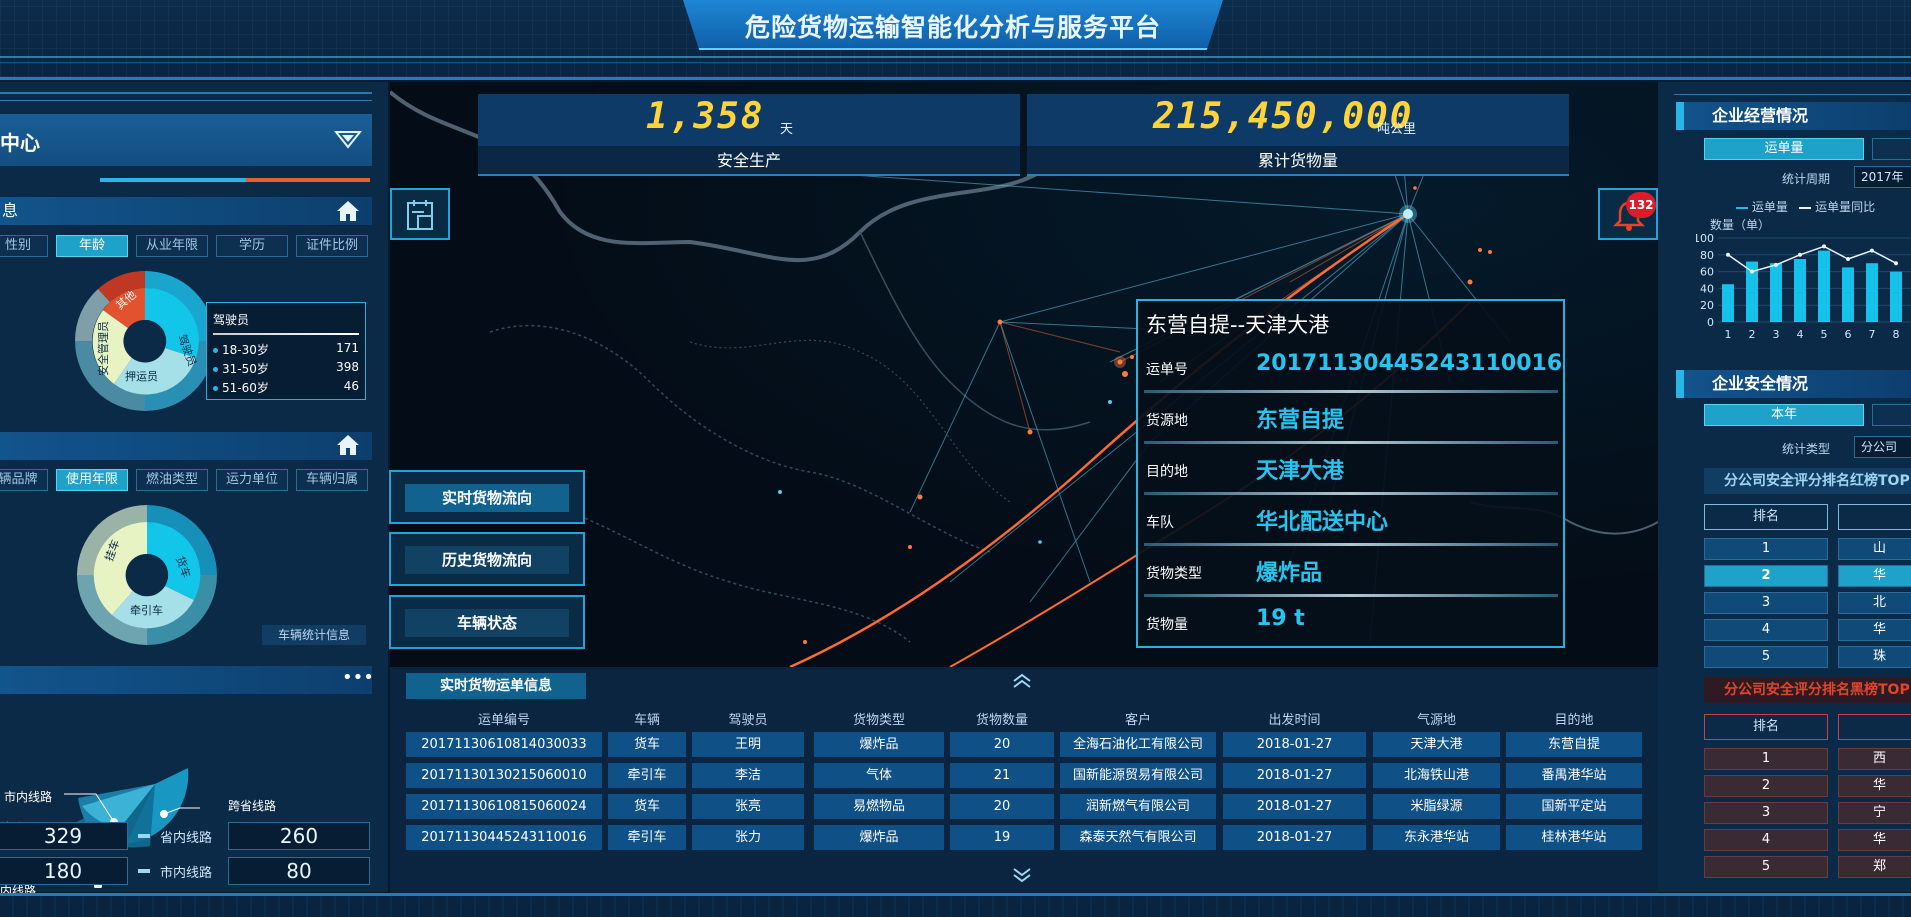  What do you see at coordinates (92, 480) in the screenshot?
I see `tab-vehicle-1: 使用年限` at bounding box center [92, 480].